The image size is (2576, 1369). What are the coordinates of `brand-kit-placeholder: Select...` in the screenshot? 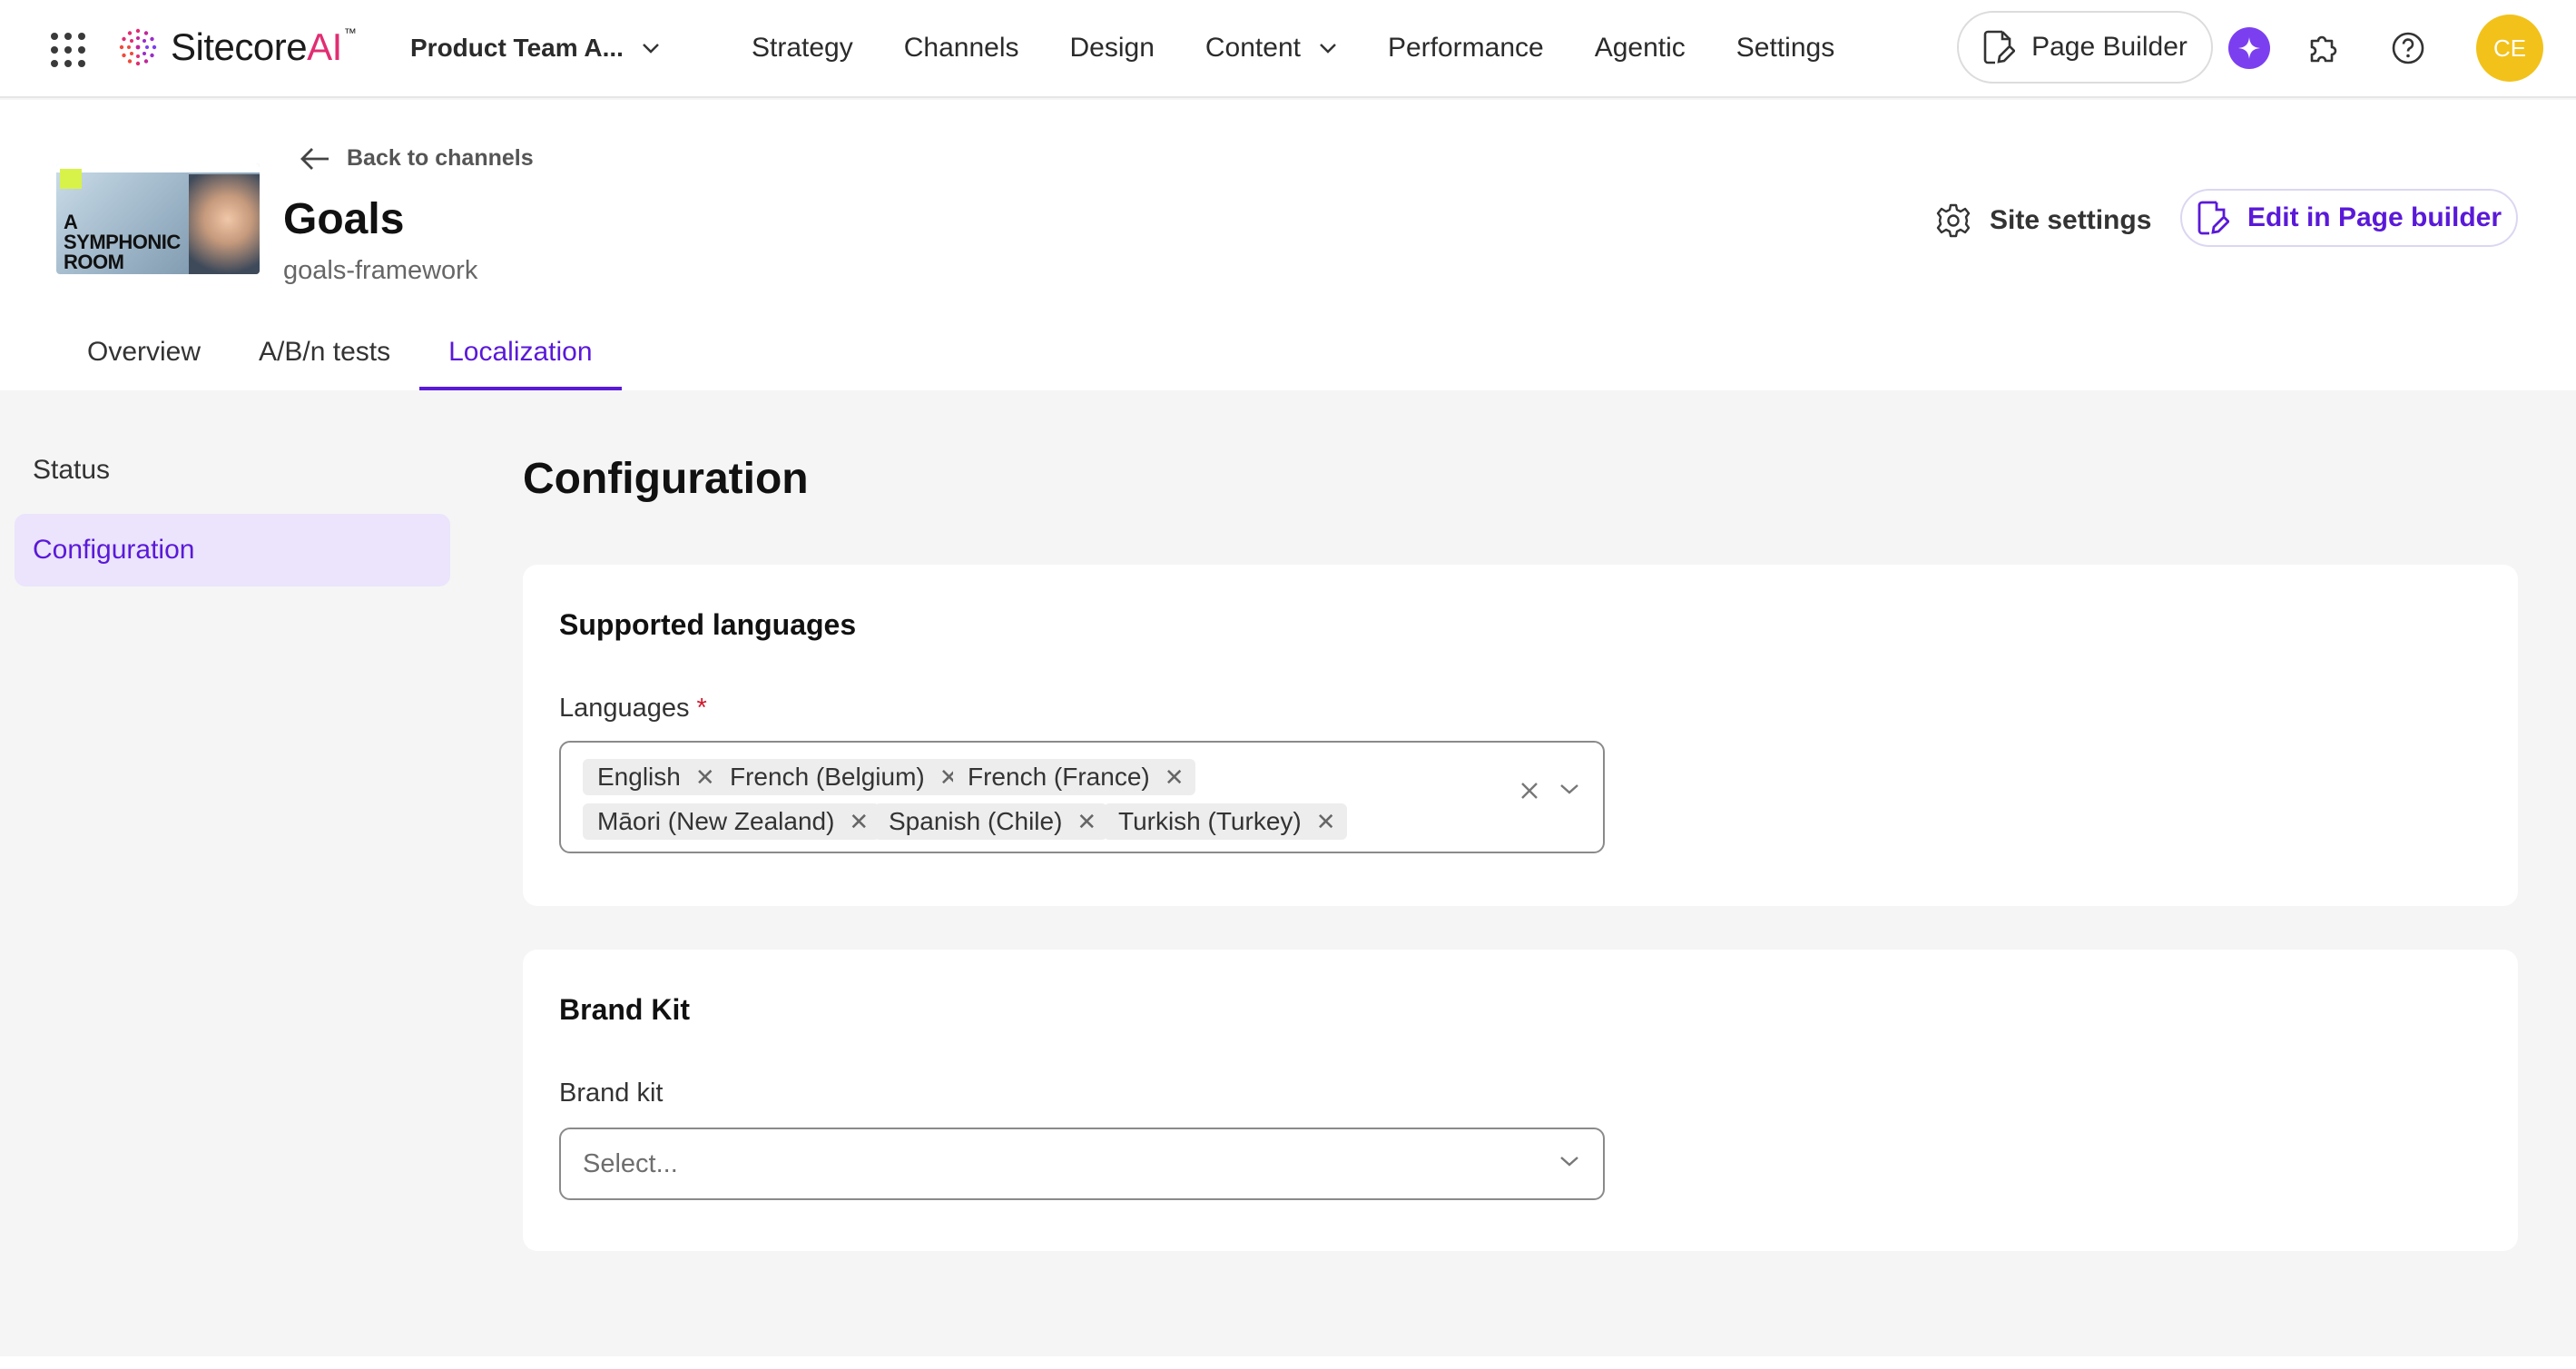 It's located at (630, 1163).